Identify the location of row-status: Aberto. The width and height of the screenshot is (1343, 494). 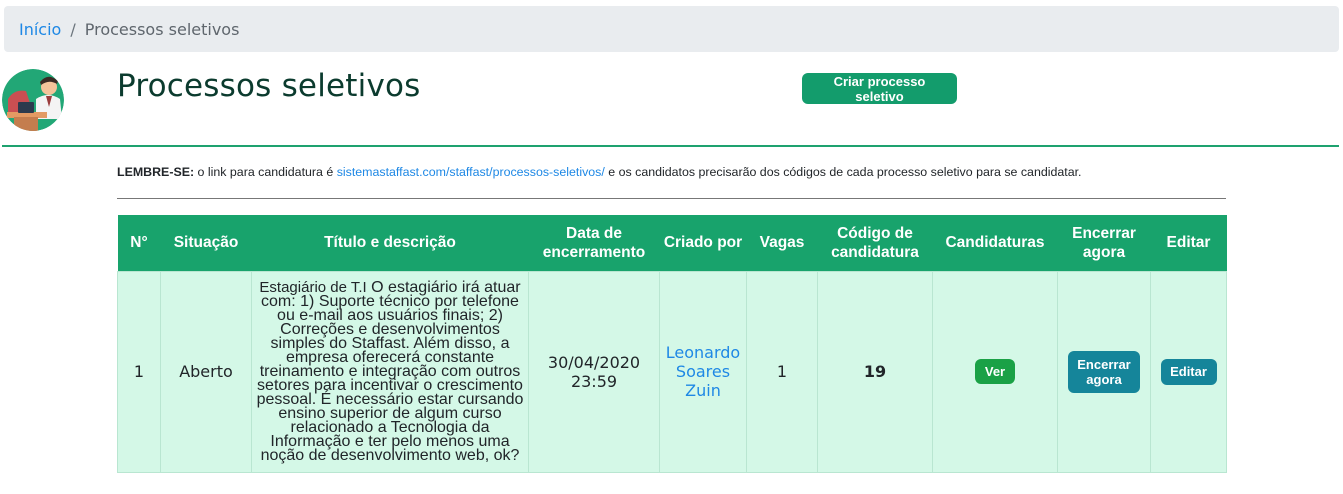
(206, 371).